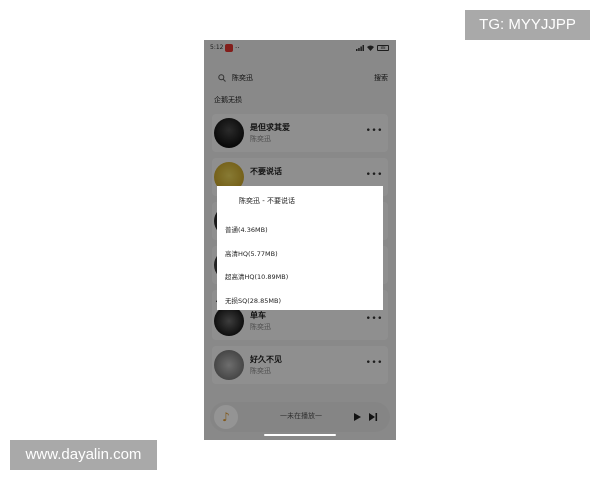  Describe the element at coordinates (527, 25) in the screenshot. I see `watermark-tg: TG: MYYJJPP` at that location.